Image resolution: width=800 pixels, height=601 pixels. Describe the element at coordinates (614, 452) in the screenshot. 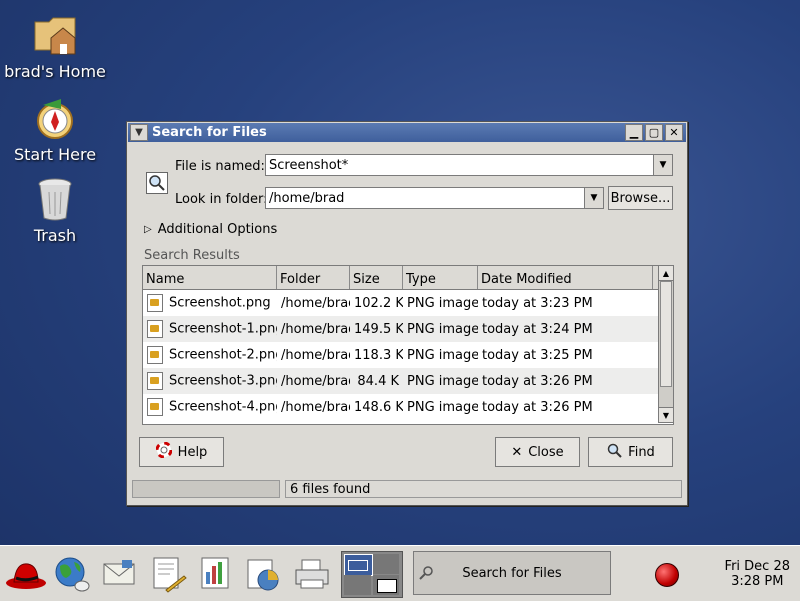

I see `search-icon` at that location.